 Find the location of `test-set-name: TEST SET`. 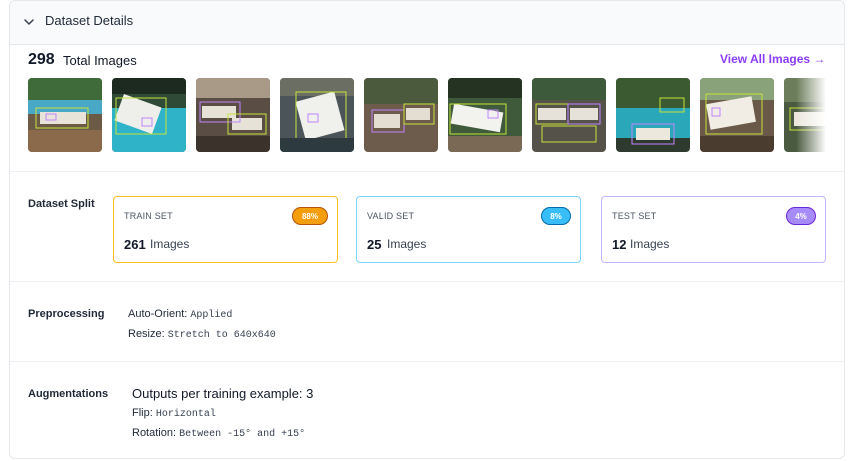

test-set-name: TEST SET is located at coordinates (634, 216).